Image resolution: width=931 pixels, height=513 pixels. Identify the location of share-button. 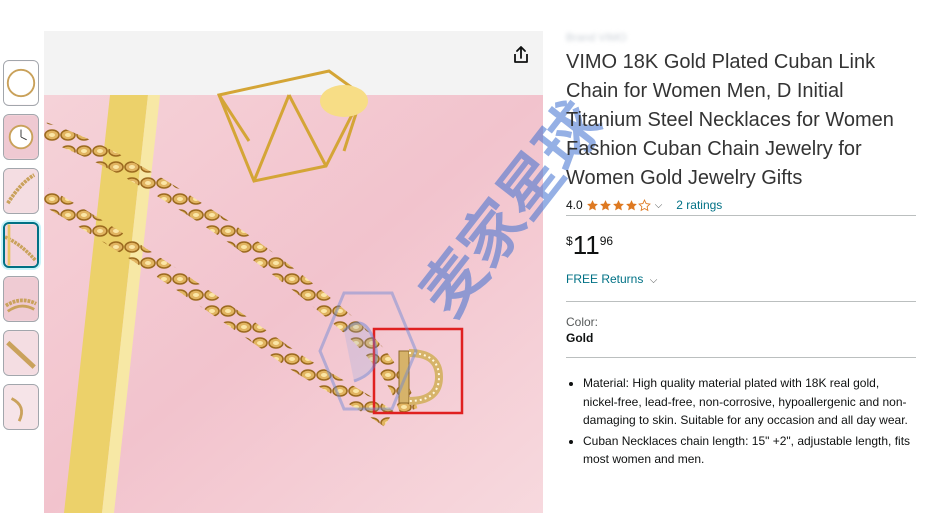
(521, 55).